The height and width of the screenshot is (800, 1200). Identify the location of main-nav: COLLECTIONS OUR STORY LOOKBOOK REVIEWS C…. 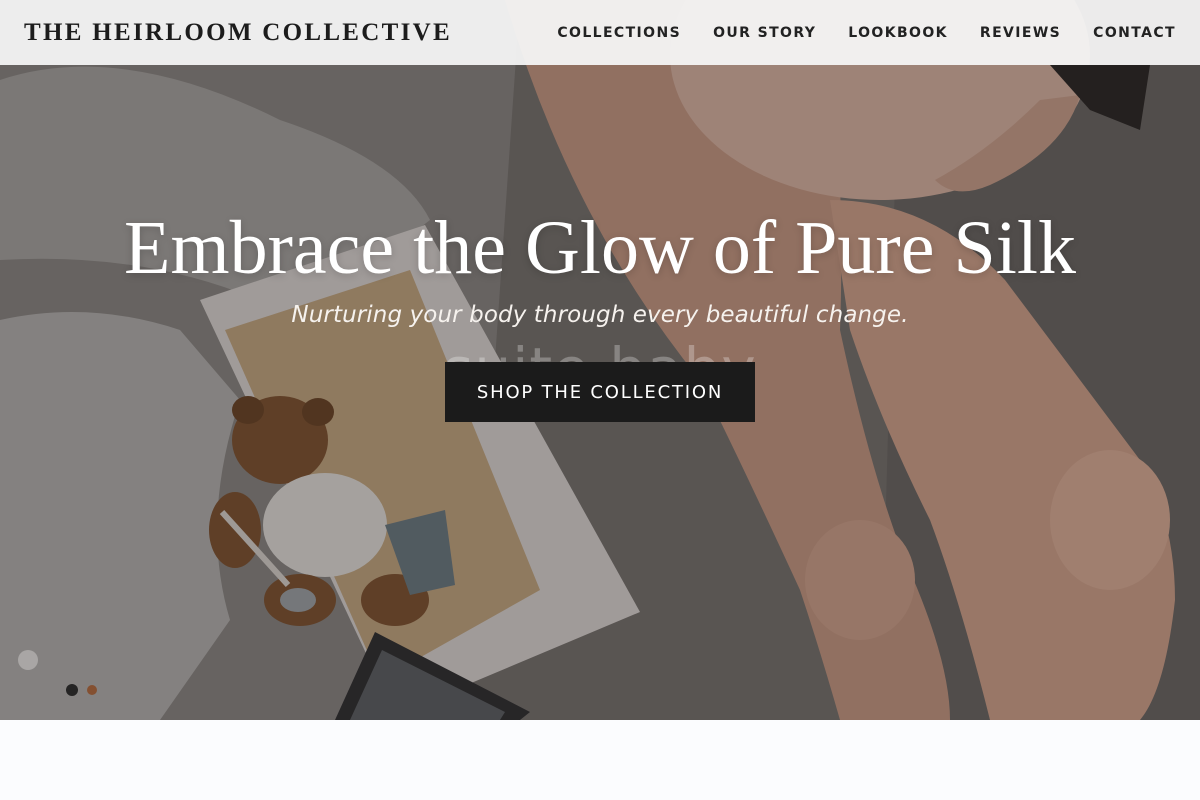
(866, 33).